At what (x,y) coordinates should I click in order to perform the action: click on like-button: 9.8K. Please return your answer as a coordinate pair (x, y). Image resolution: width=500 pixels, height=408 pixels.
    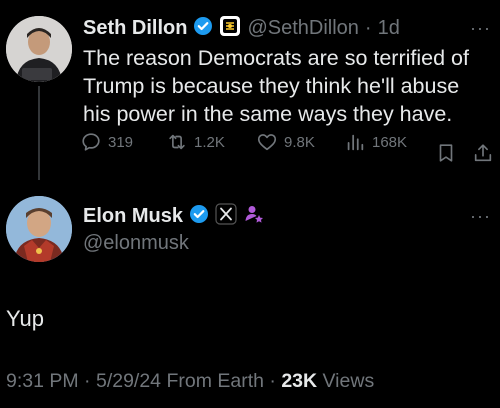
    Looking at the image, I should click on (285, 142).